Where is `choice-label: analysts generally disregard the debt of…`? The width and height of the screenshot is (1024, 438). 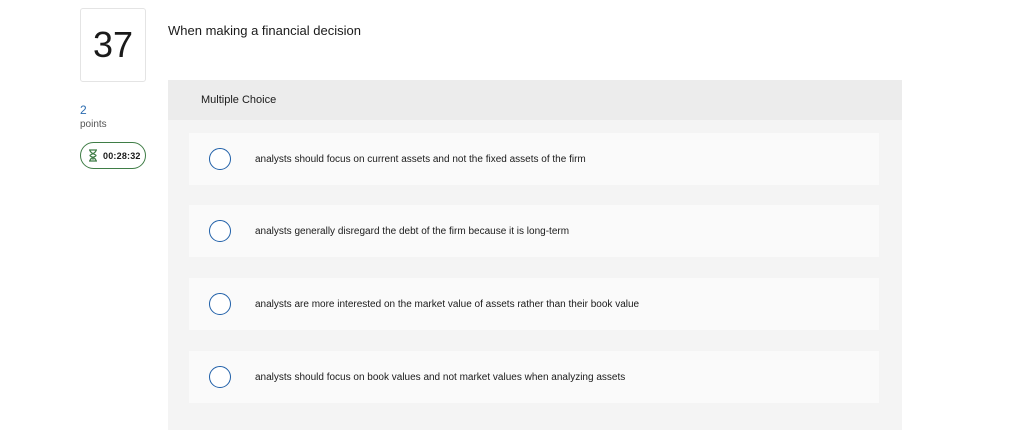
choice-label: analysts generally disregard the debt of… is located at coordinates (412, 231).